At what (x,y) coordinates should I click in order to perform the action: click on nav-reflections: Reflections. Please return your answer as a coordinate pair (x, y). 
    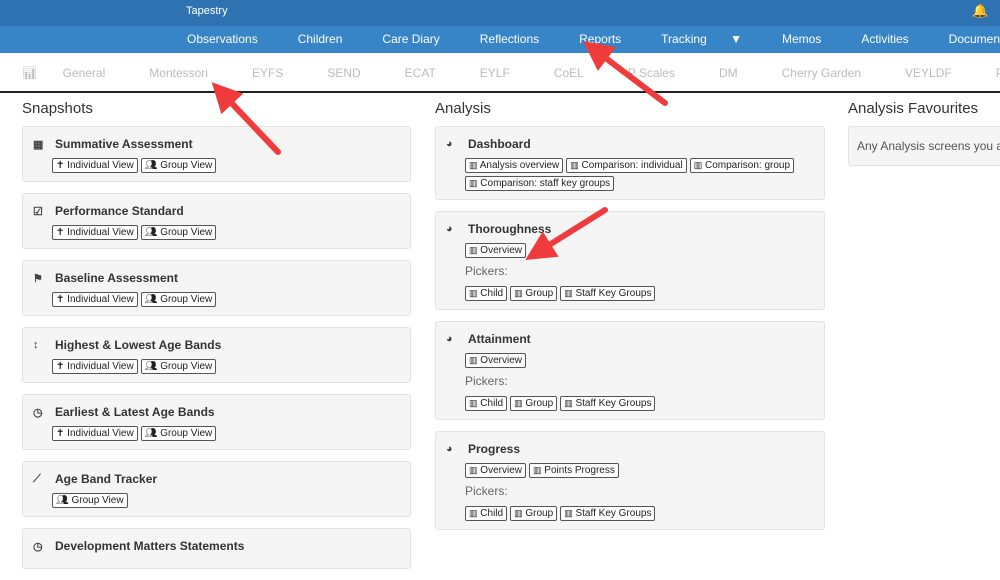
    Looking at the image, I should click on (519, 39).